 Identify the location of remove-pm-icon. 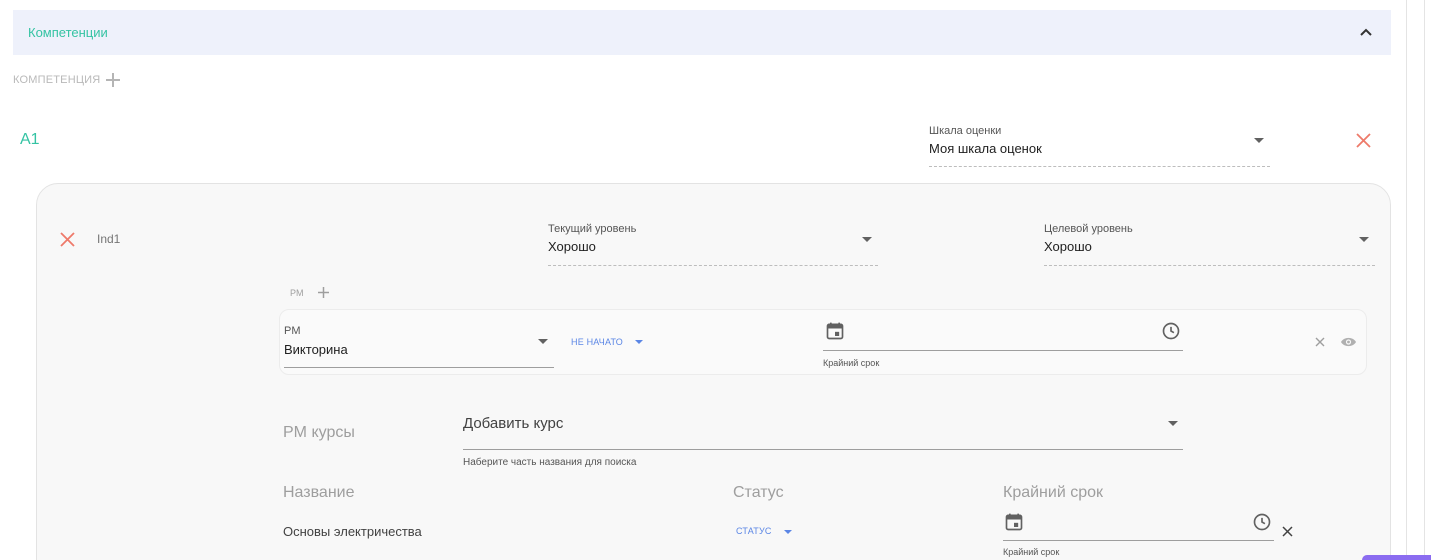
(1320, 342).